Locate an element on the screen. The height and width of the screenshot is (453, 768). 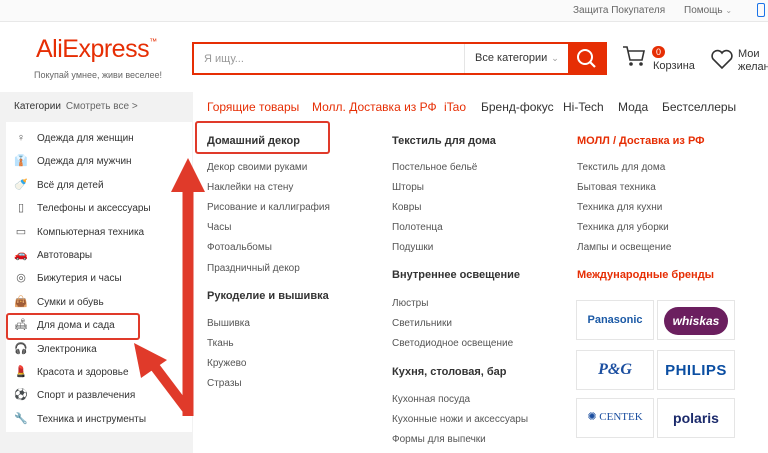
search-button is located at coordinates (586, 58).